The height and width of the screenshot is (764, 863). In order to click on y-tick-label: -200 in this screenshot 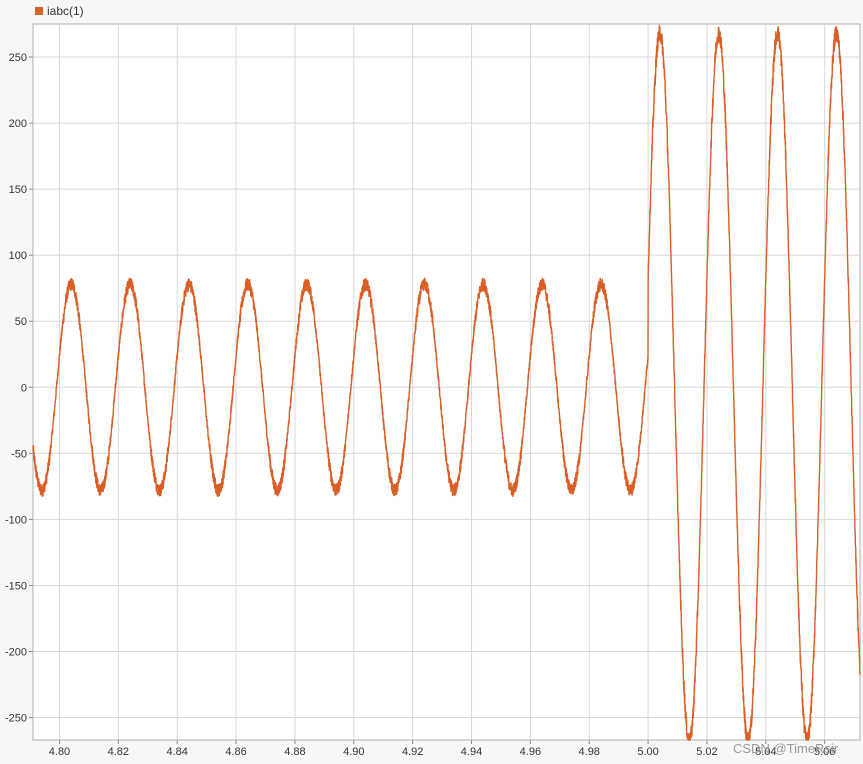, I will do `click(16, 652)`.